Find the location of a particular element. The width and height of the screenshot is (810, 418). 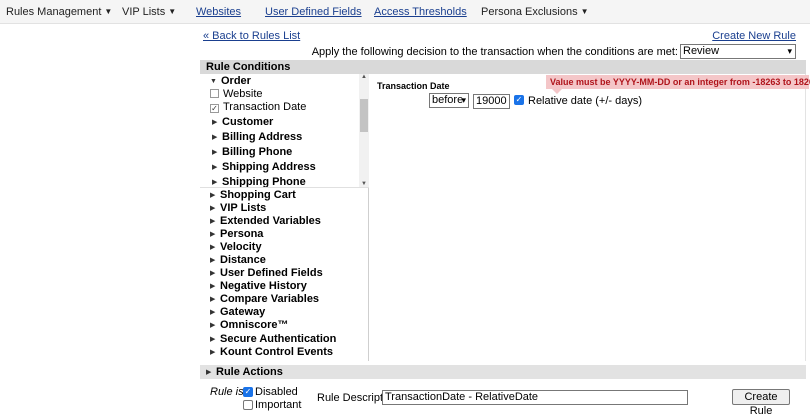

field-website: Website is located at coordinates (236, 94).